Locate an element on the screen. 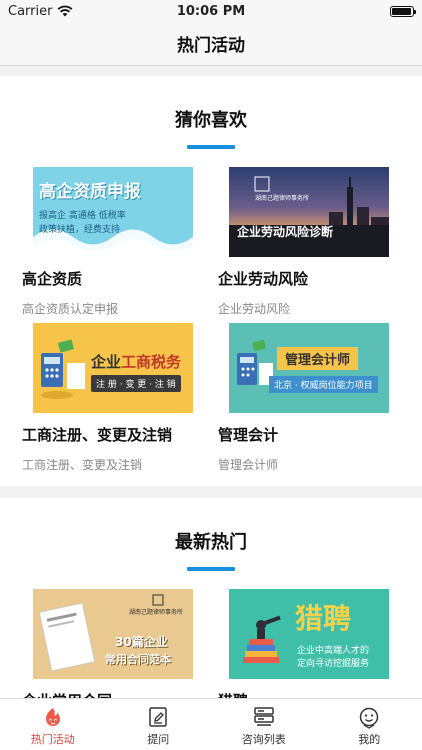  banner-heading-a: 企业 is located at coordinates (106, 362).